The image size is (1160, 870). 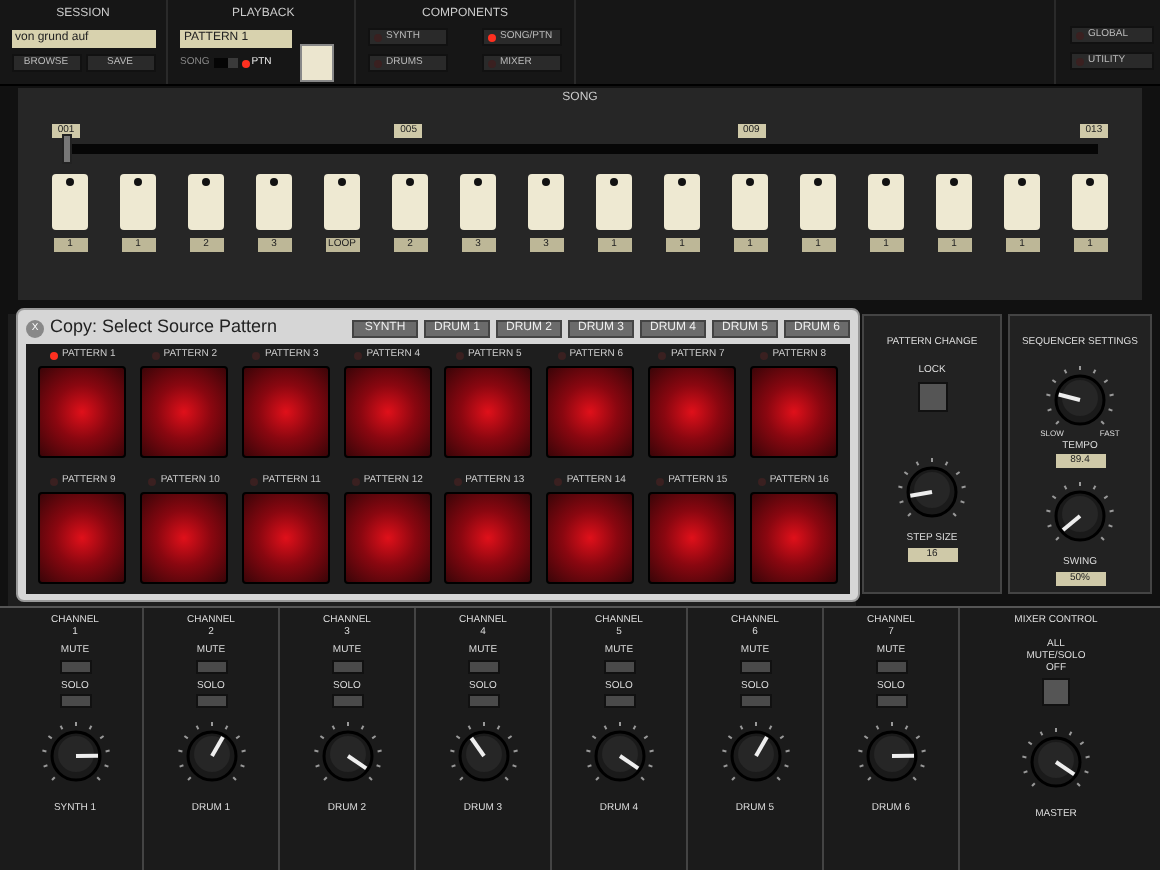 What do you see at coordinates (1056, 691) in the screenshot?
I see `all-off-button` at bounding box center [1056, 691].